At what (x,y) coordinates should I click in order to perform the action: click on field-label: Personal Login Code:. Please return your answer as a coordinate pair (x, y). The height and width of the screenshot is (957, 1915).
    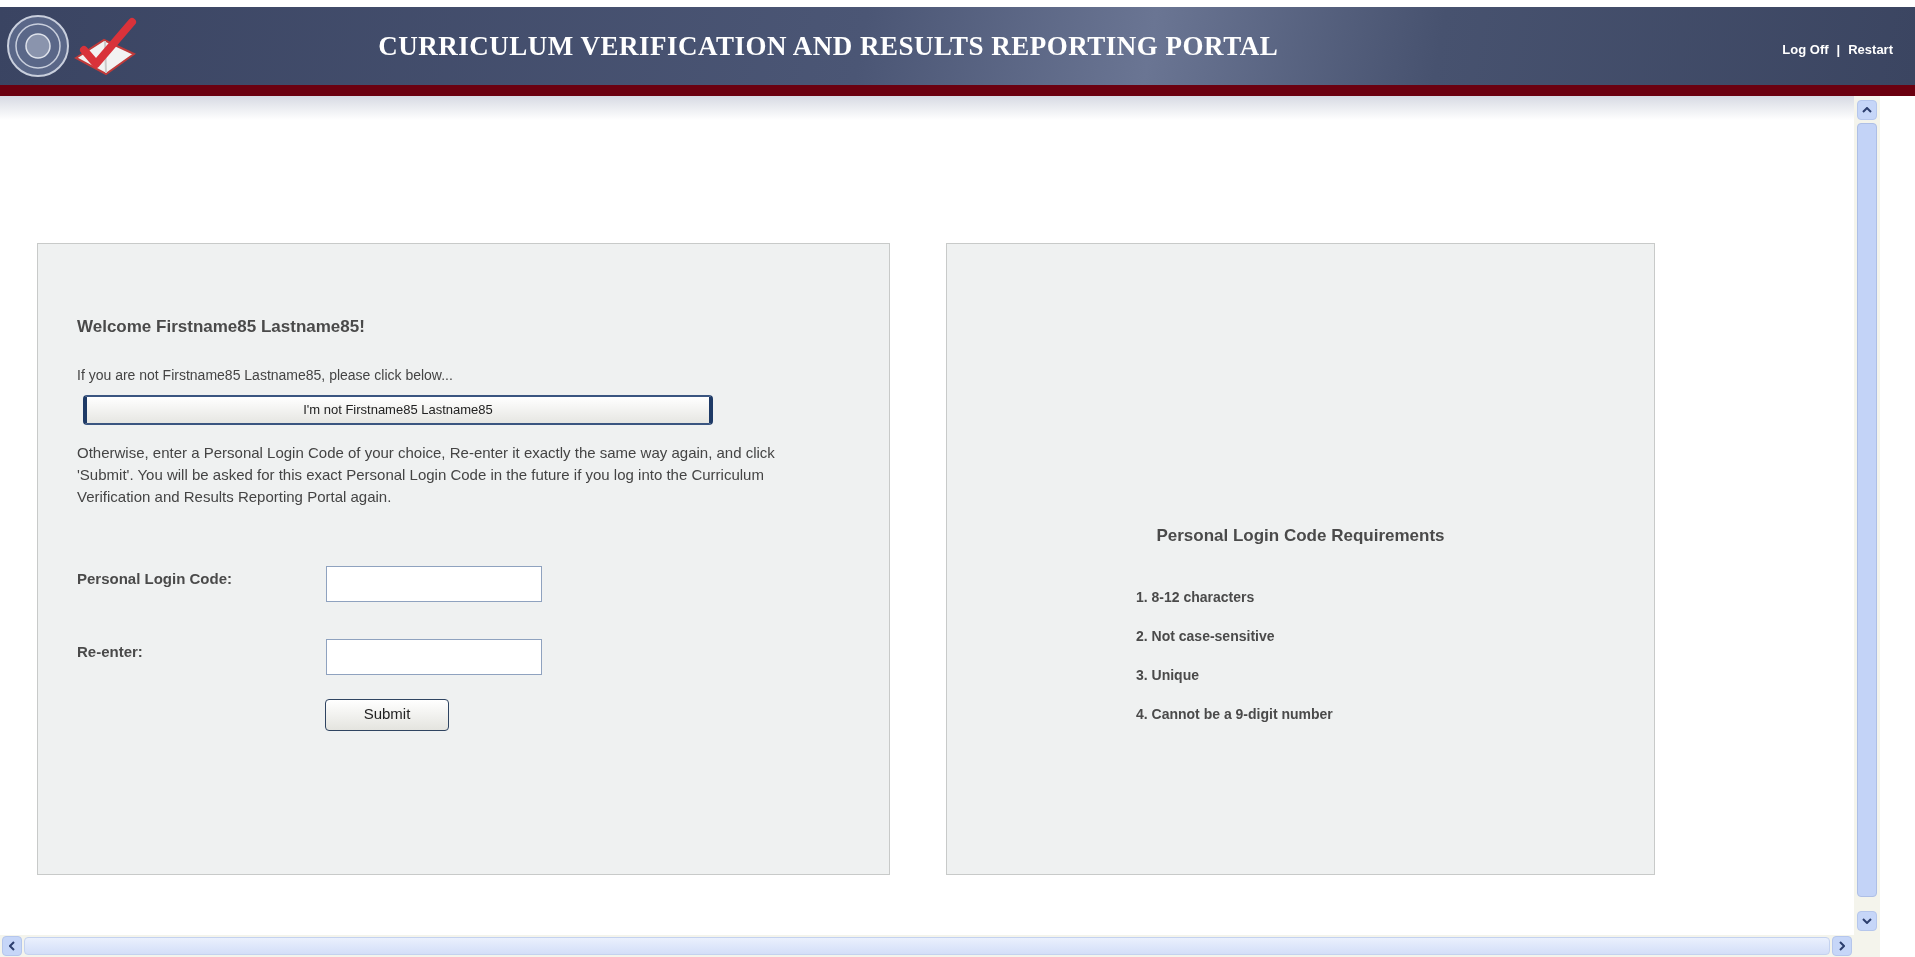
    Looking at the image, I should click on (155, 578).